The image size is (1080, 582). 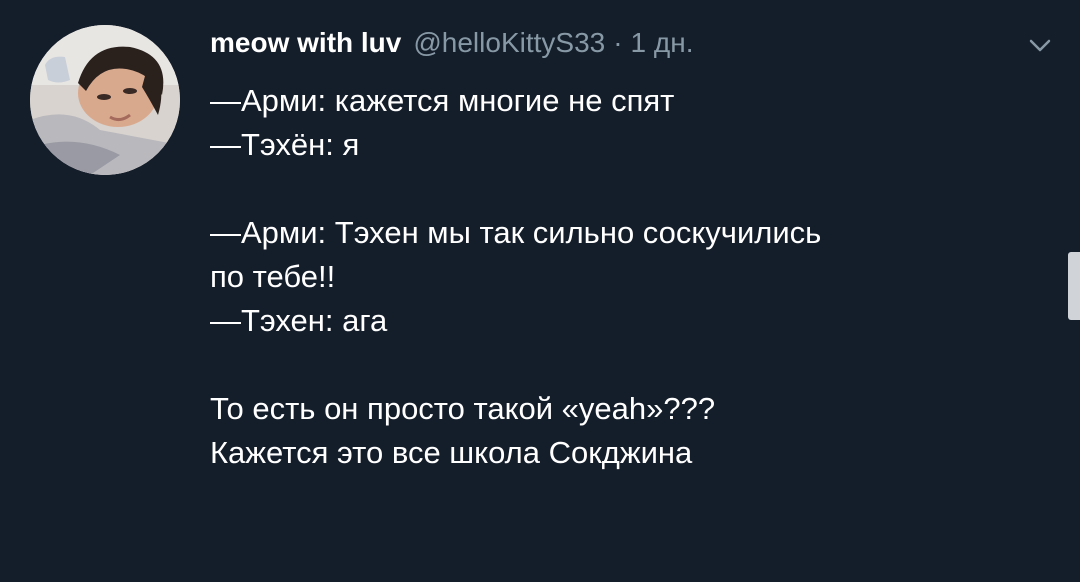 What do you see at coordinates (451, 452) in the screenshot?
I see `tweet-line: Кажется это все школа Сокджина` at bounding box center [451, 452].